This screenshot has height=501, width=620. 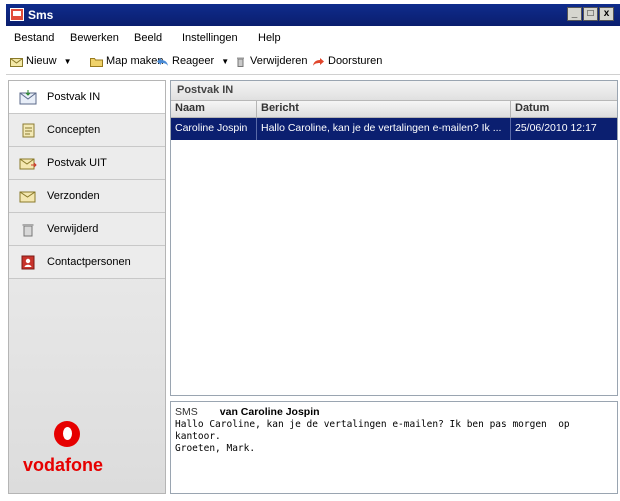 What do you see at coordinates (41, 15) in the screenshot?
I see `window-title: Sms` at bounding box center [41, 15].